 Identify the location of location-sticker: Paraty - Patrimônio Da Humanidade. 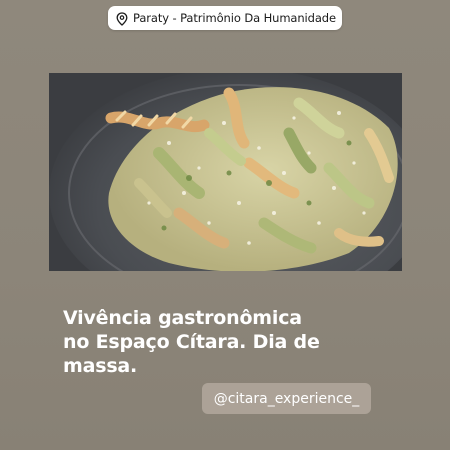
(225, 18).